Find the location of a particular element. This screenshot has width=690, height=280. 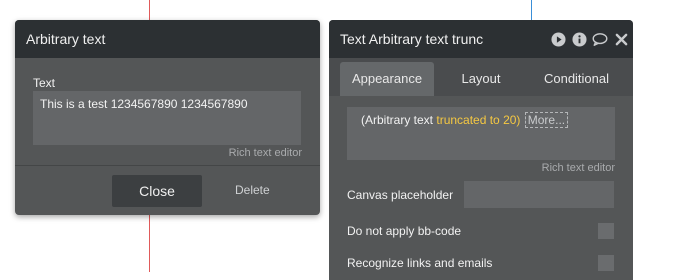

text-field: This is a test 1234567890 1234567890 is located at coordinates (167, 118).